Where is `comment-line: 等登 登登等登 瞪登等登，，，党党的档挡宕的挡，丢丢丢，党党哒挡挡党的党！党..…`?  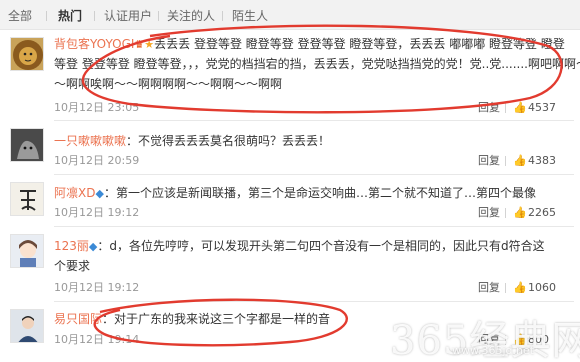 comment-line: 等登 登登等登 瞪登等登，，，党党的档挡宕的挡，丢丢丢，党党哒挡挡党的党！党..… is located at coordinates (317, 64).